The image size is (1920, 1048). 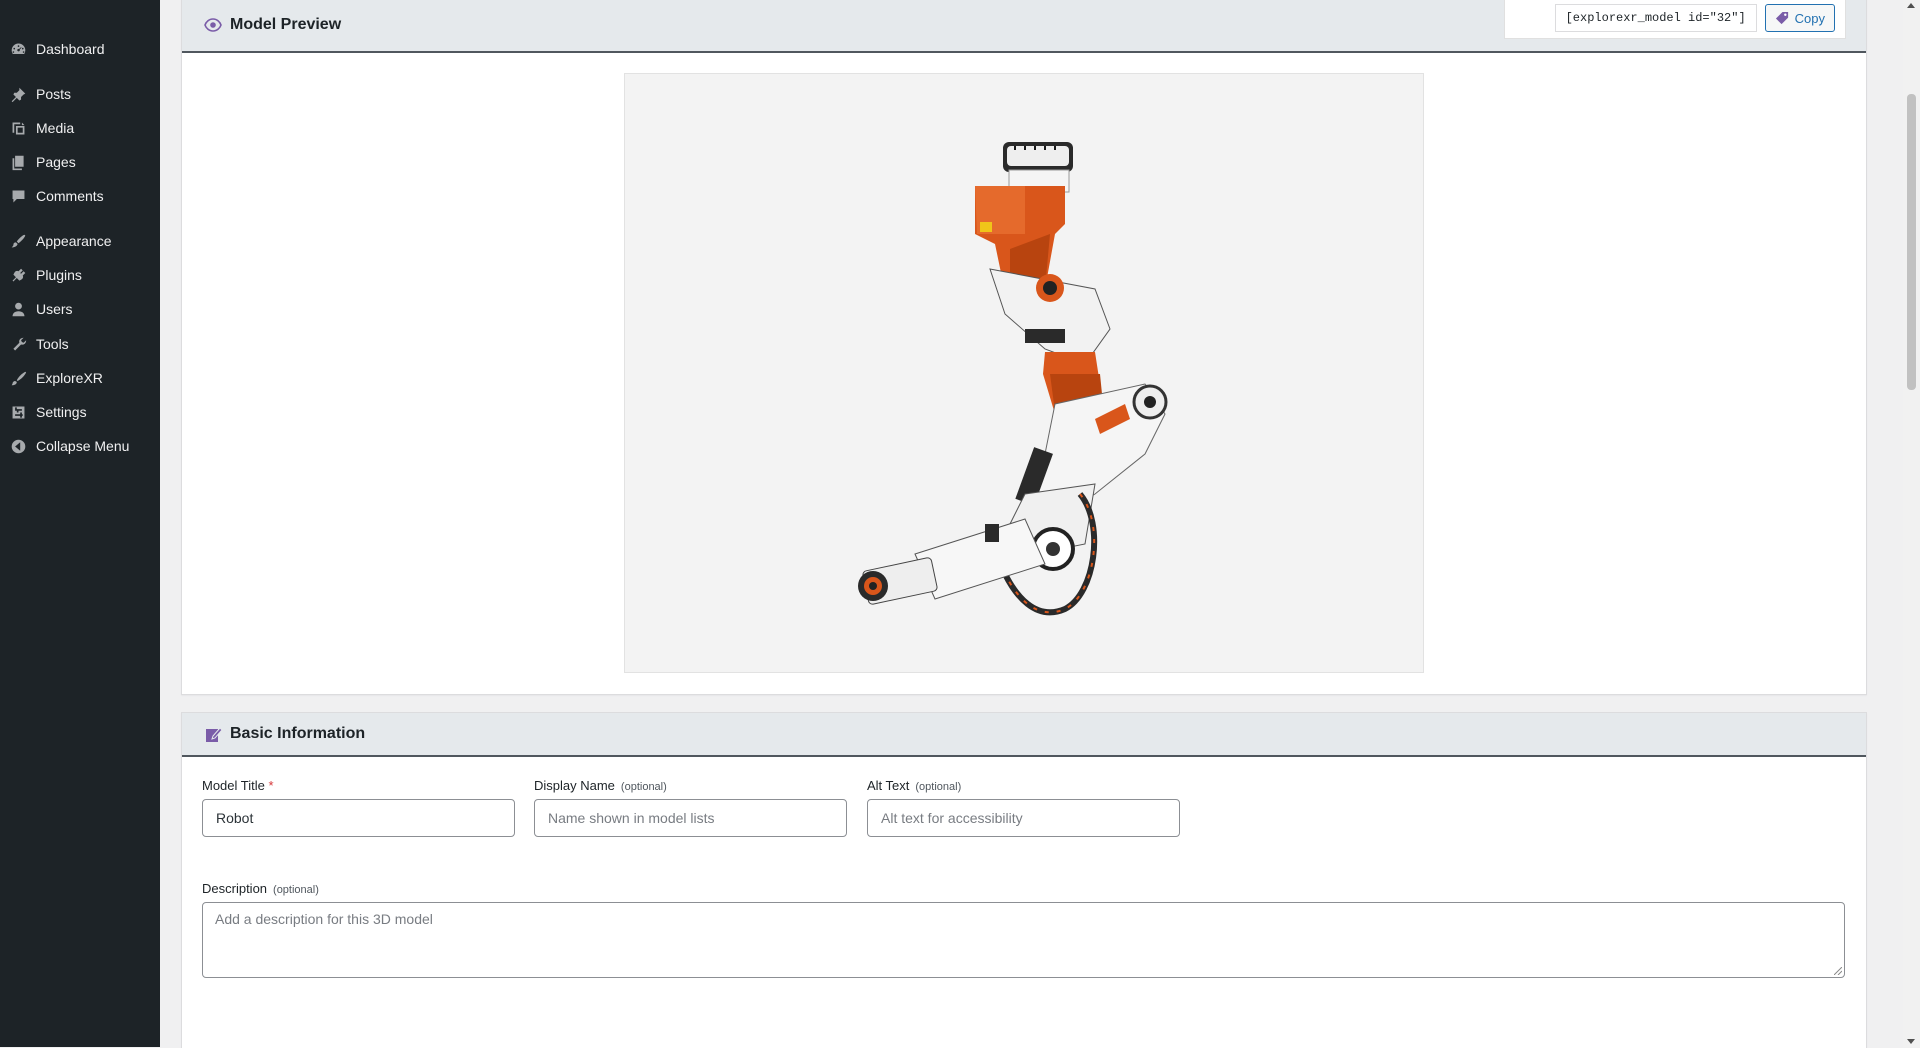 What do you see at coordinates (18, 196) in the screenshot?
I see `comment-icon` at bounding box center [18, 196].